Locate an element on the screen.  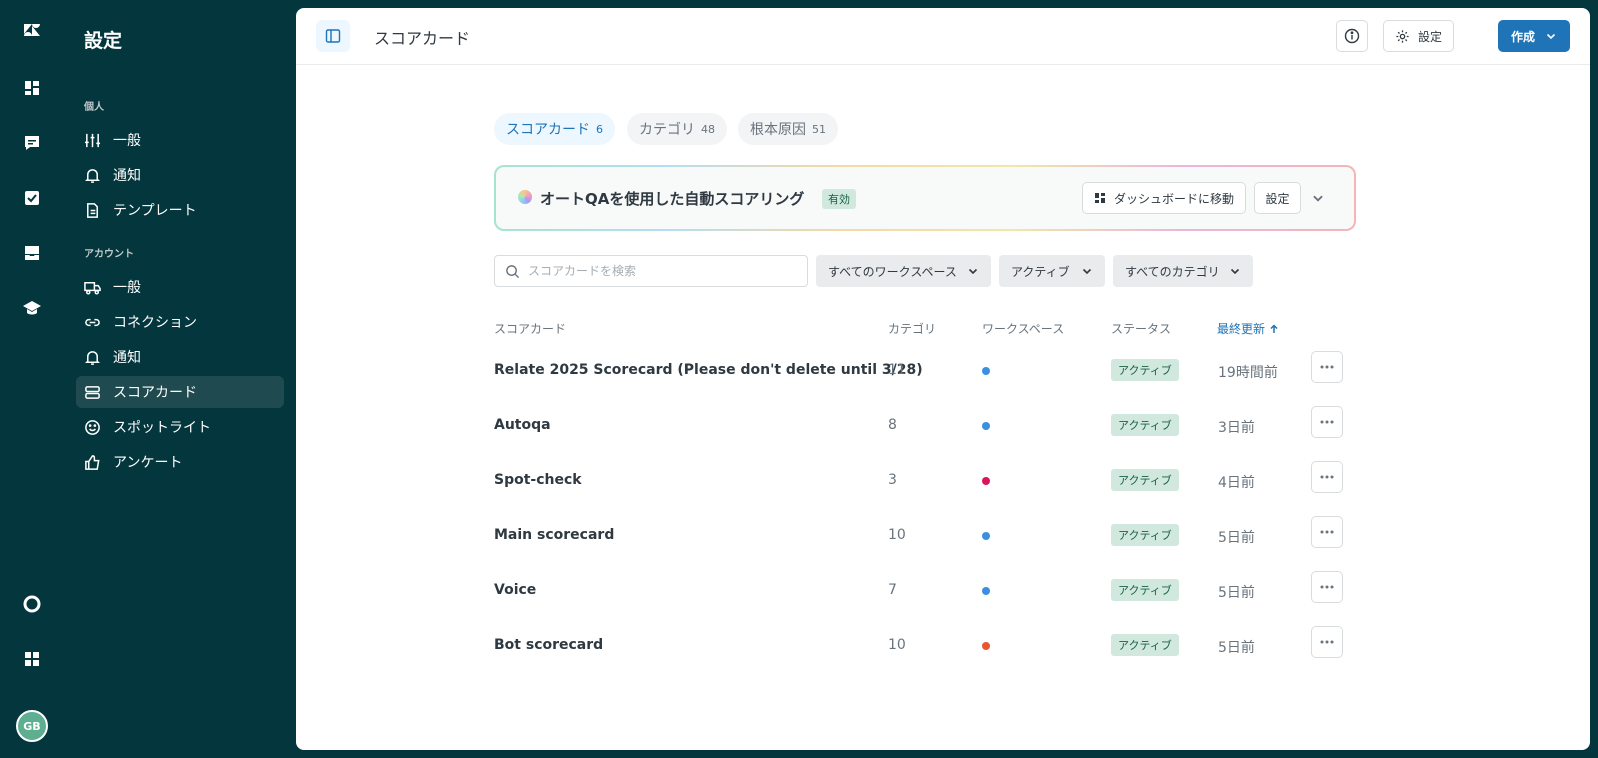
tab-root-causes: 根本原因 51 is located at coordinates (788, 129).